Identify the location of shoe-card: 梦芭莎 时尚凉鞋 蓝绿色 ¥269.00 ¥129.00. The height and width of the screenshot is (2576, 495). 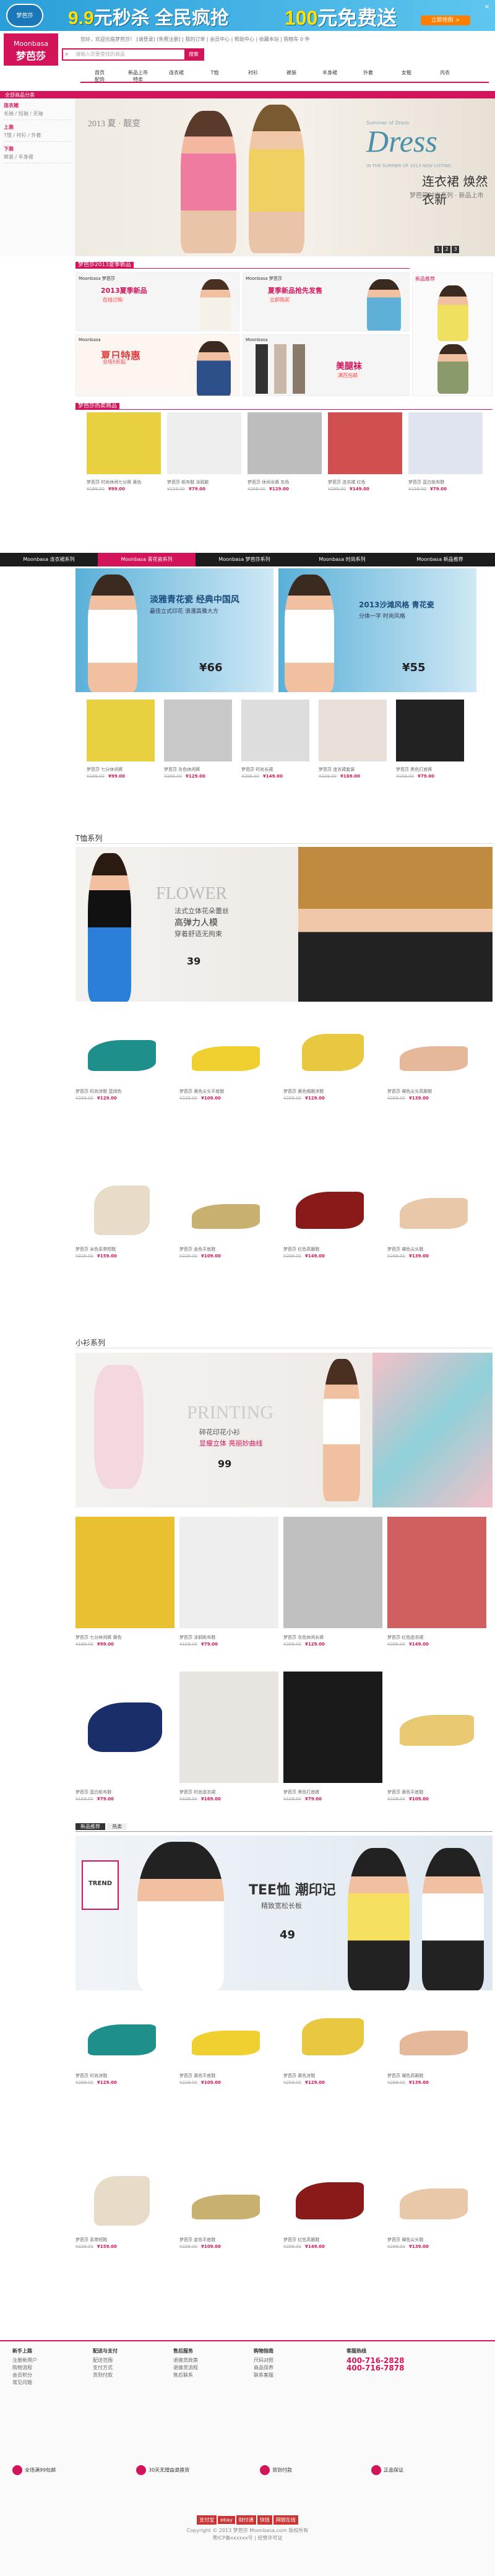
(125, 1063).